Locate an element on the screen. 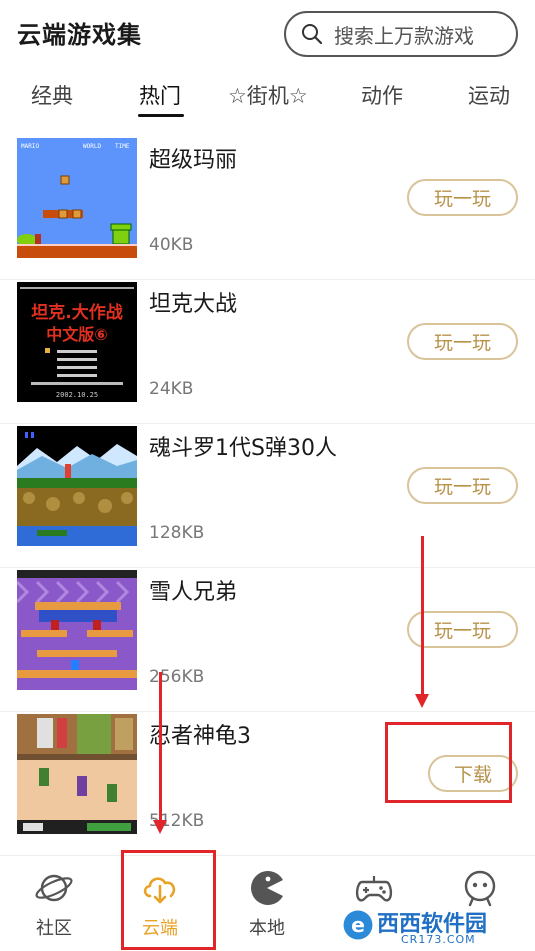 This screenshot has height=951, width=535. watermark-e-icon: e is located at coordinates (358, 925).